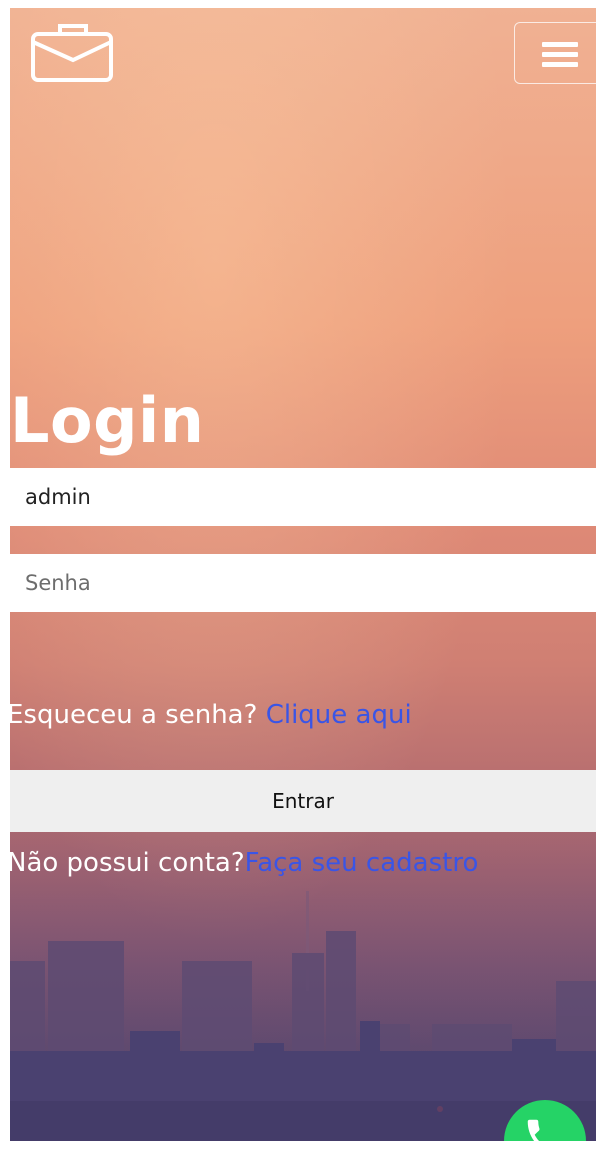 The width and height of the screenshot is (596, 1149). What do you see at coordinates (138, 715) in the screenshot?
I see `forgot-password-label: Esqueceu a senha?` at bounding box center [138, 715].